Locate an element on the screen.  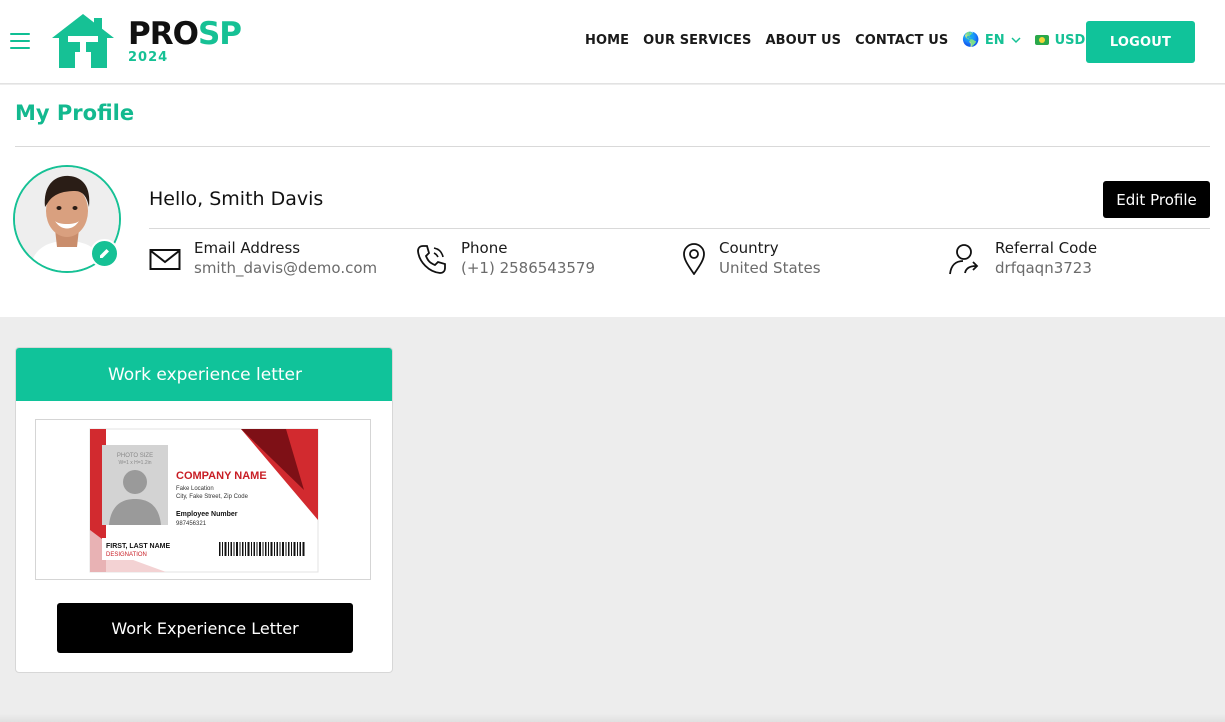
page-title: My Profile is located at coordinates (75, 113).